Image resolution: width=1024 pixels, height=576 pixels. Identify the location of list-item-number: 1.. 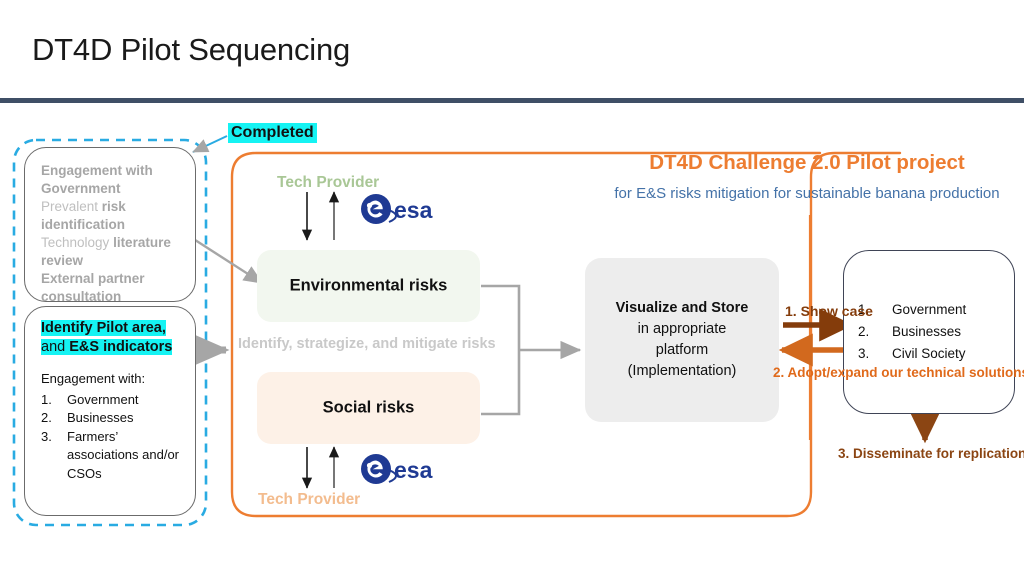
(46, 399).